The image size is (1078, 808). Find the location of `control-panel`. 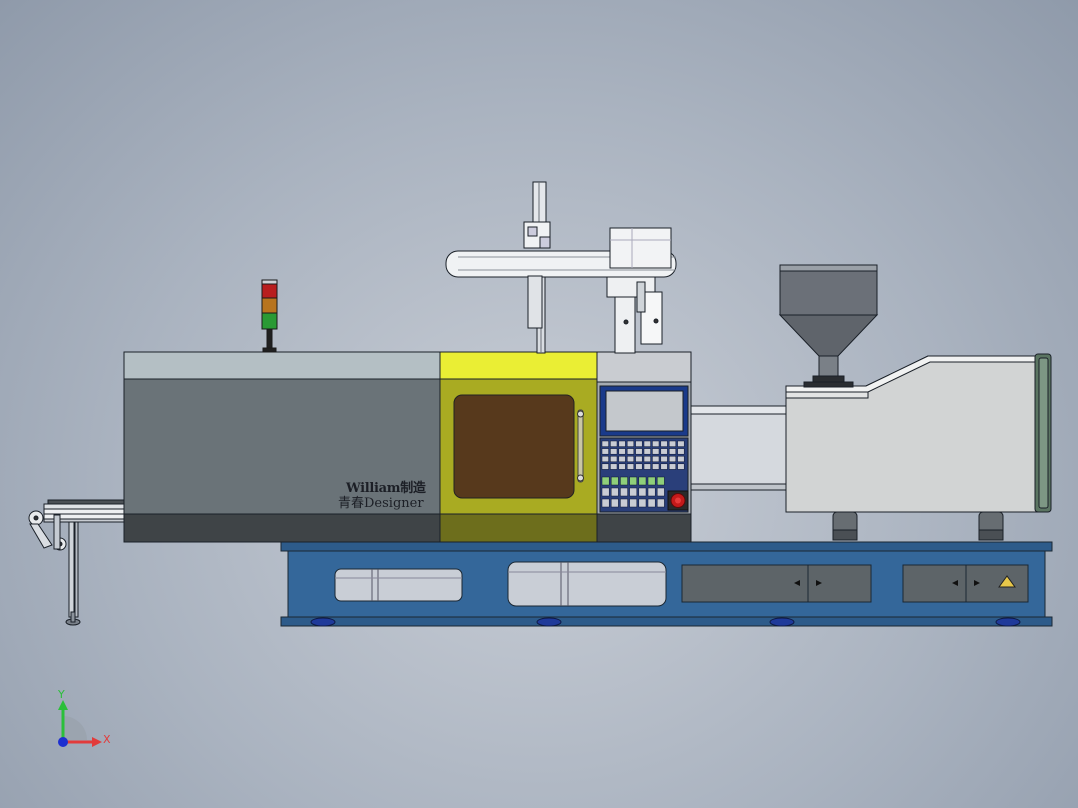

control-panel is located at coordinates (644, 447).